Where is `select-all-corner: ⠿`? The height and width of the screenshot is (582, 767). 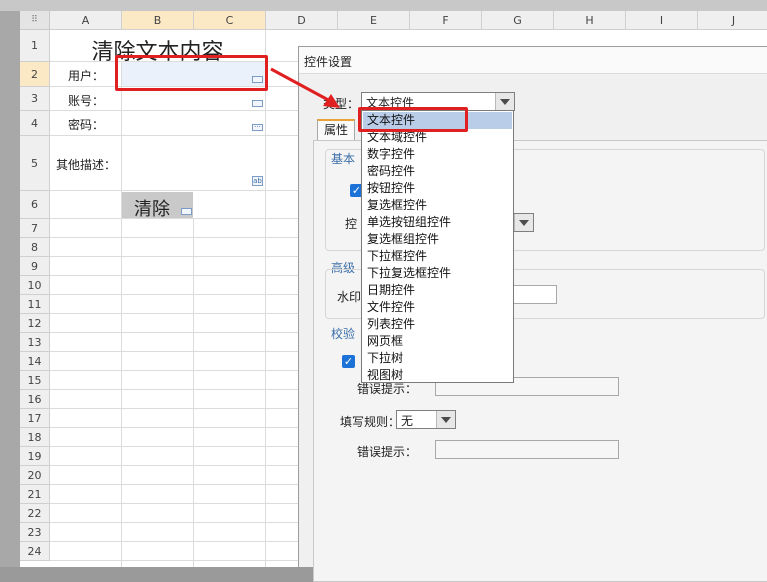
select-all-corner: ⠿ is located at coordinates (35, 20).